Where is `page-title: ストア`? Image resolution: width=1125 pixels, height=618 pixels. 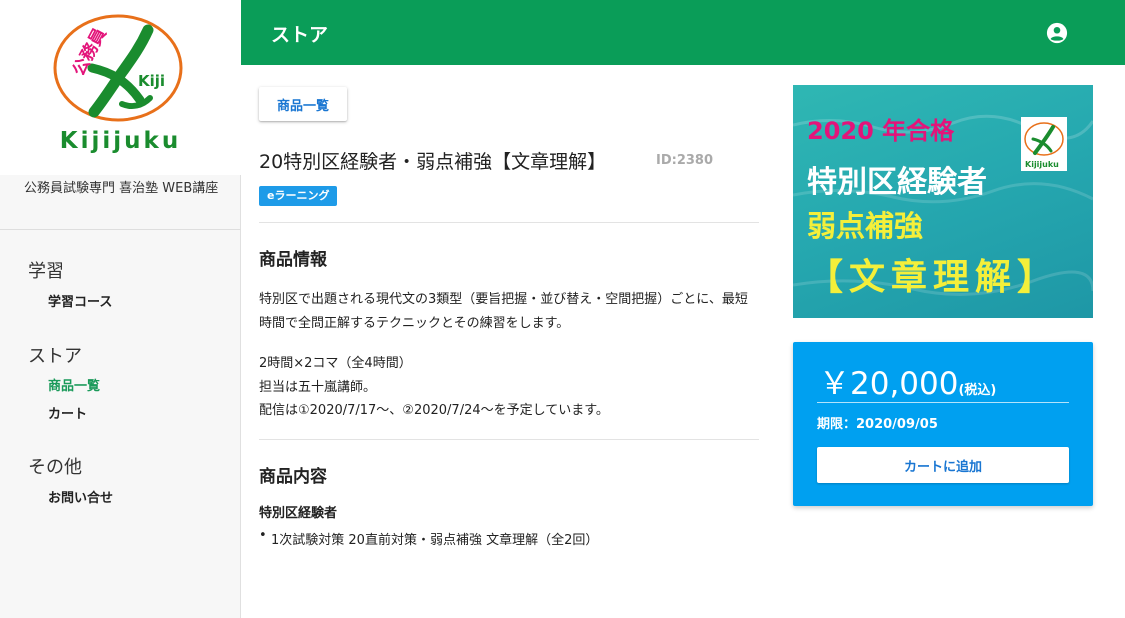
page-title: ストア is located at coordinates (300, 35).